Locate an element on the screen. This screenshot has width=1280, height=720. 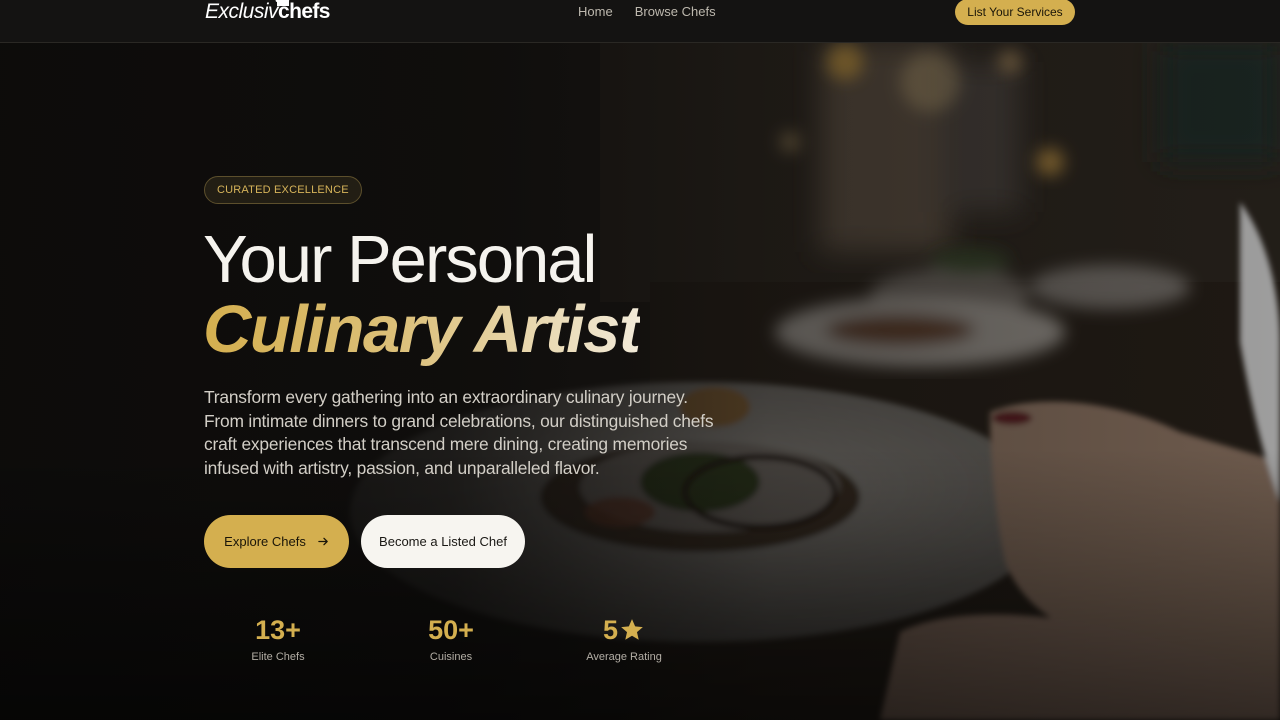
main-nav: Home Browse Chefs is located at coordinates (647, 12).